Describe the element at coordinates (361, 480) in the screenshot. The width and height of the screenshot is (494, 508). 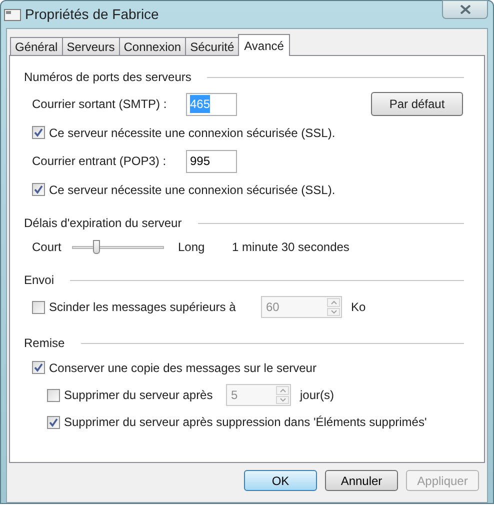
I see `dialog-button: Annuler` at that location.